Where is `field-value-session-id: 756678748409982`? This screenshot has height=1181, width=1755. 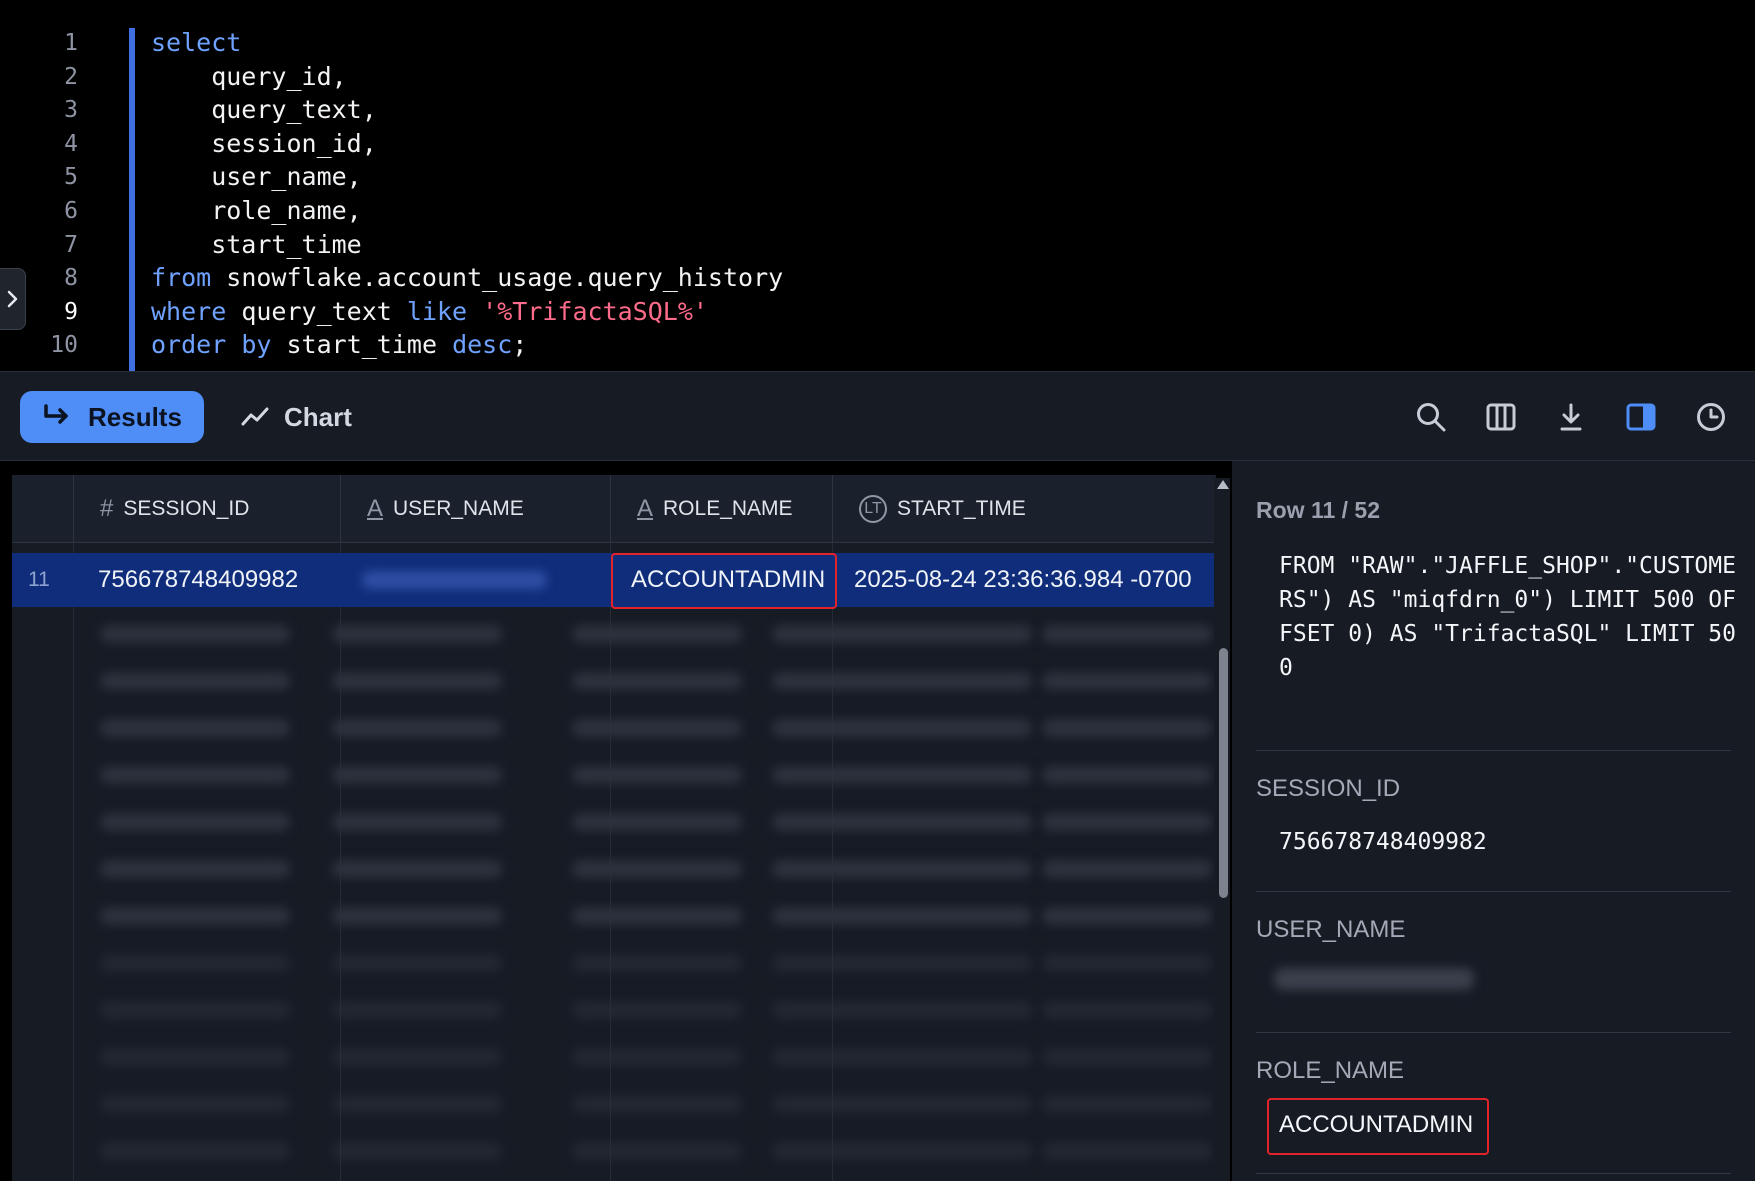 field-value-session-id: 756678748409982 is located at coordinates (1383, 842).